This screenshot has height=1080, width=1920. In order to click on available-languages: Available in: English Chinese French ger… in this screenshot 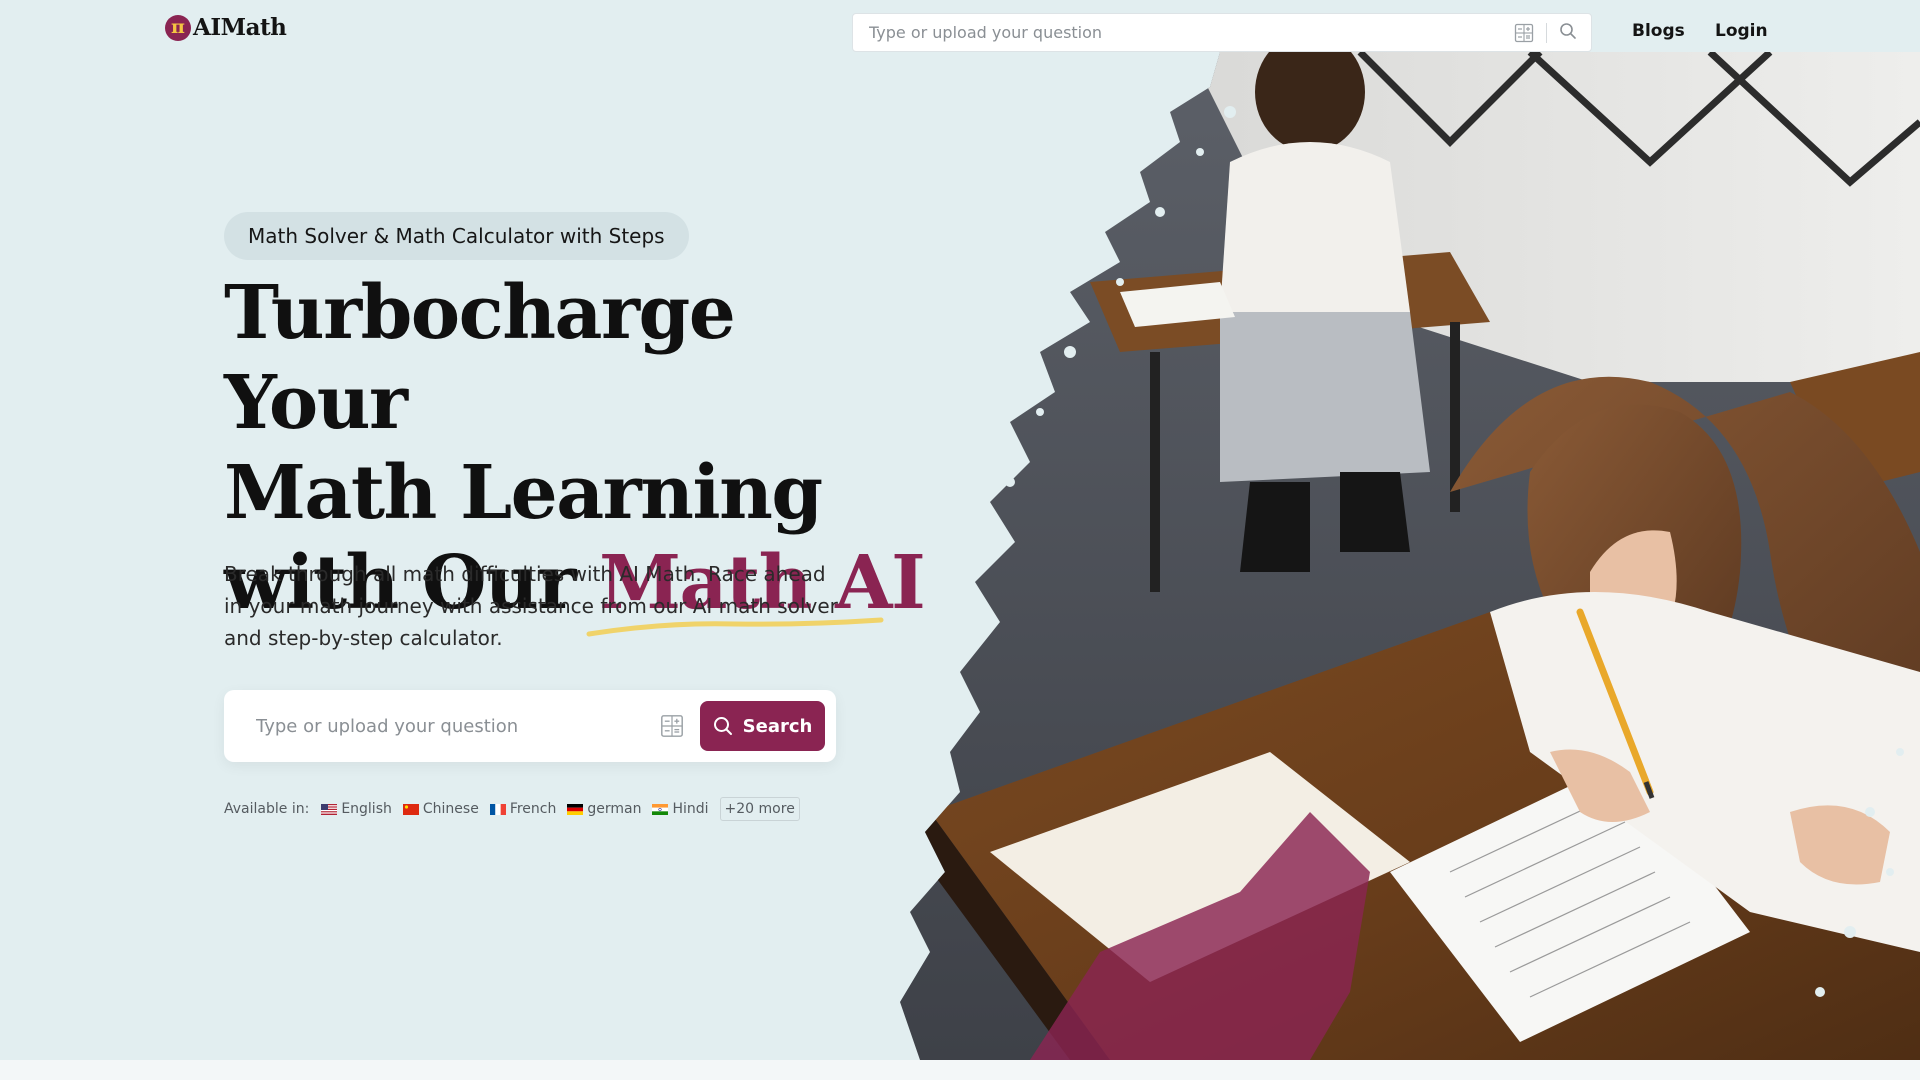, I will do `click(512, 809)`.